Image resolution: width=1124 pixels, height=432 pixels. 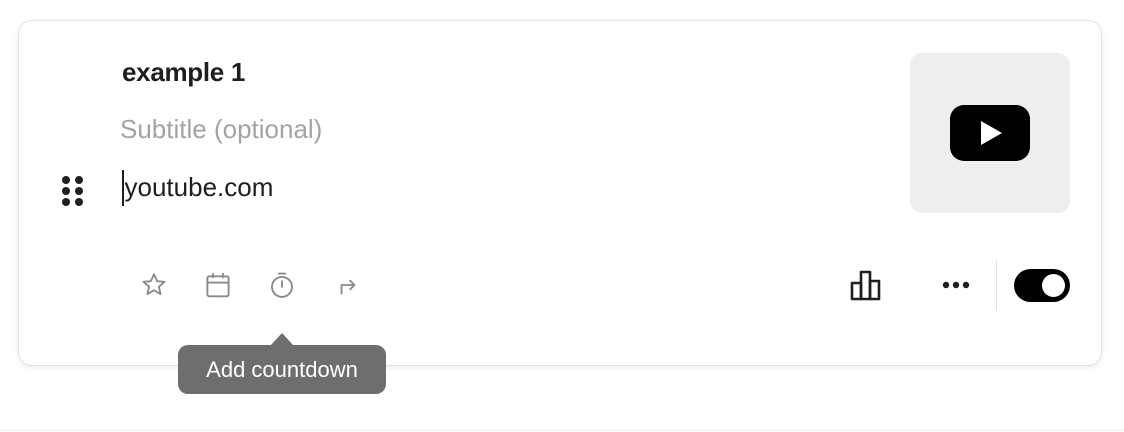 I want to click on analytics-button, so click(x=867, y=285).